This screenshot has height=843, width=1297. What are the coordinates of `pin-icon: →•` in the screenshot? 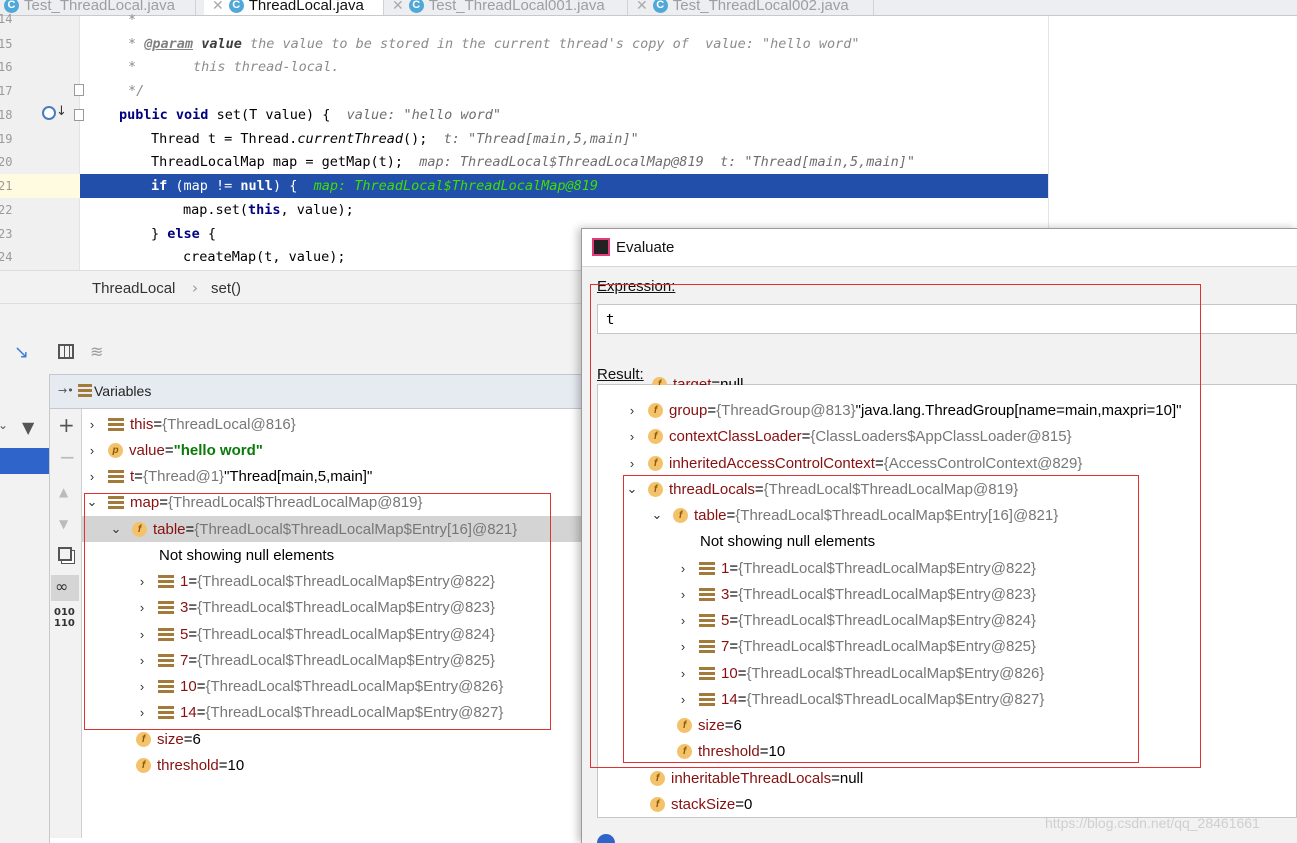 It's located at (66, 390).